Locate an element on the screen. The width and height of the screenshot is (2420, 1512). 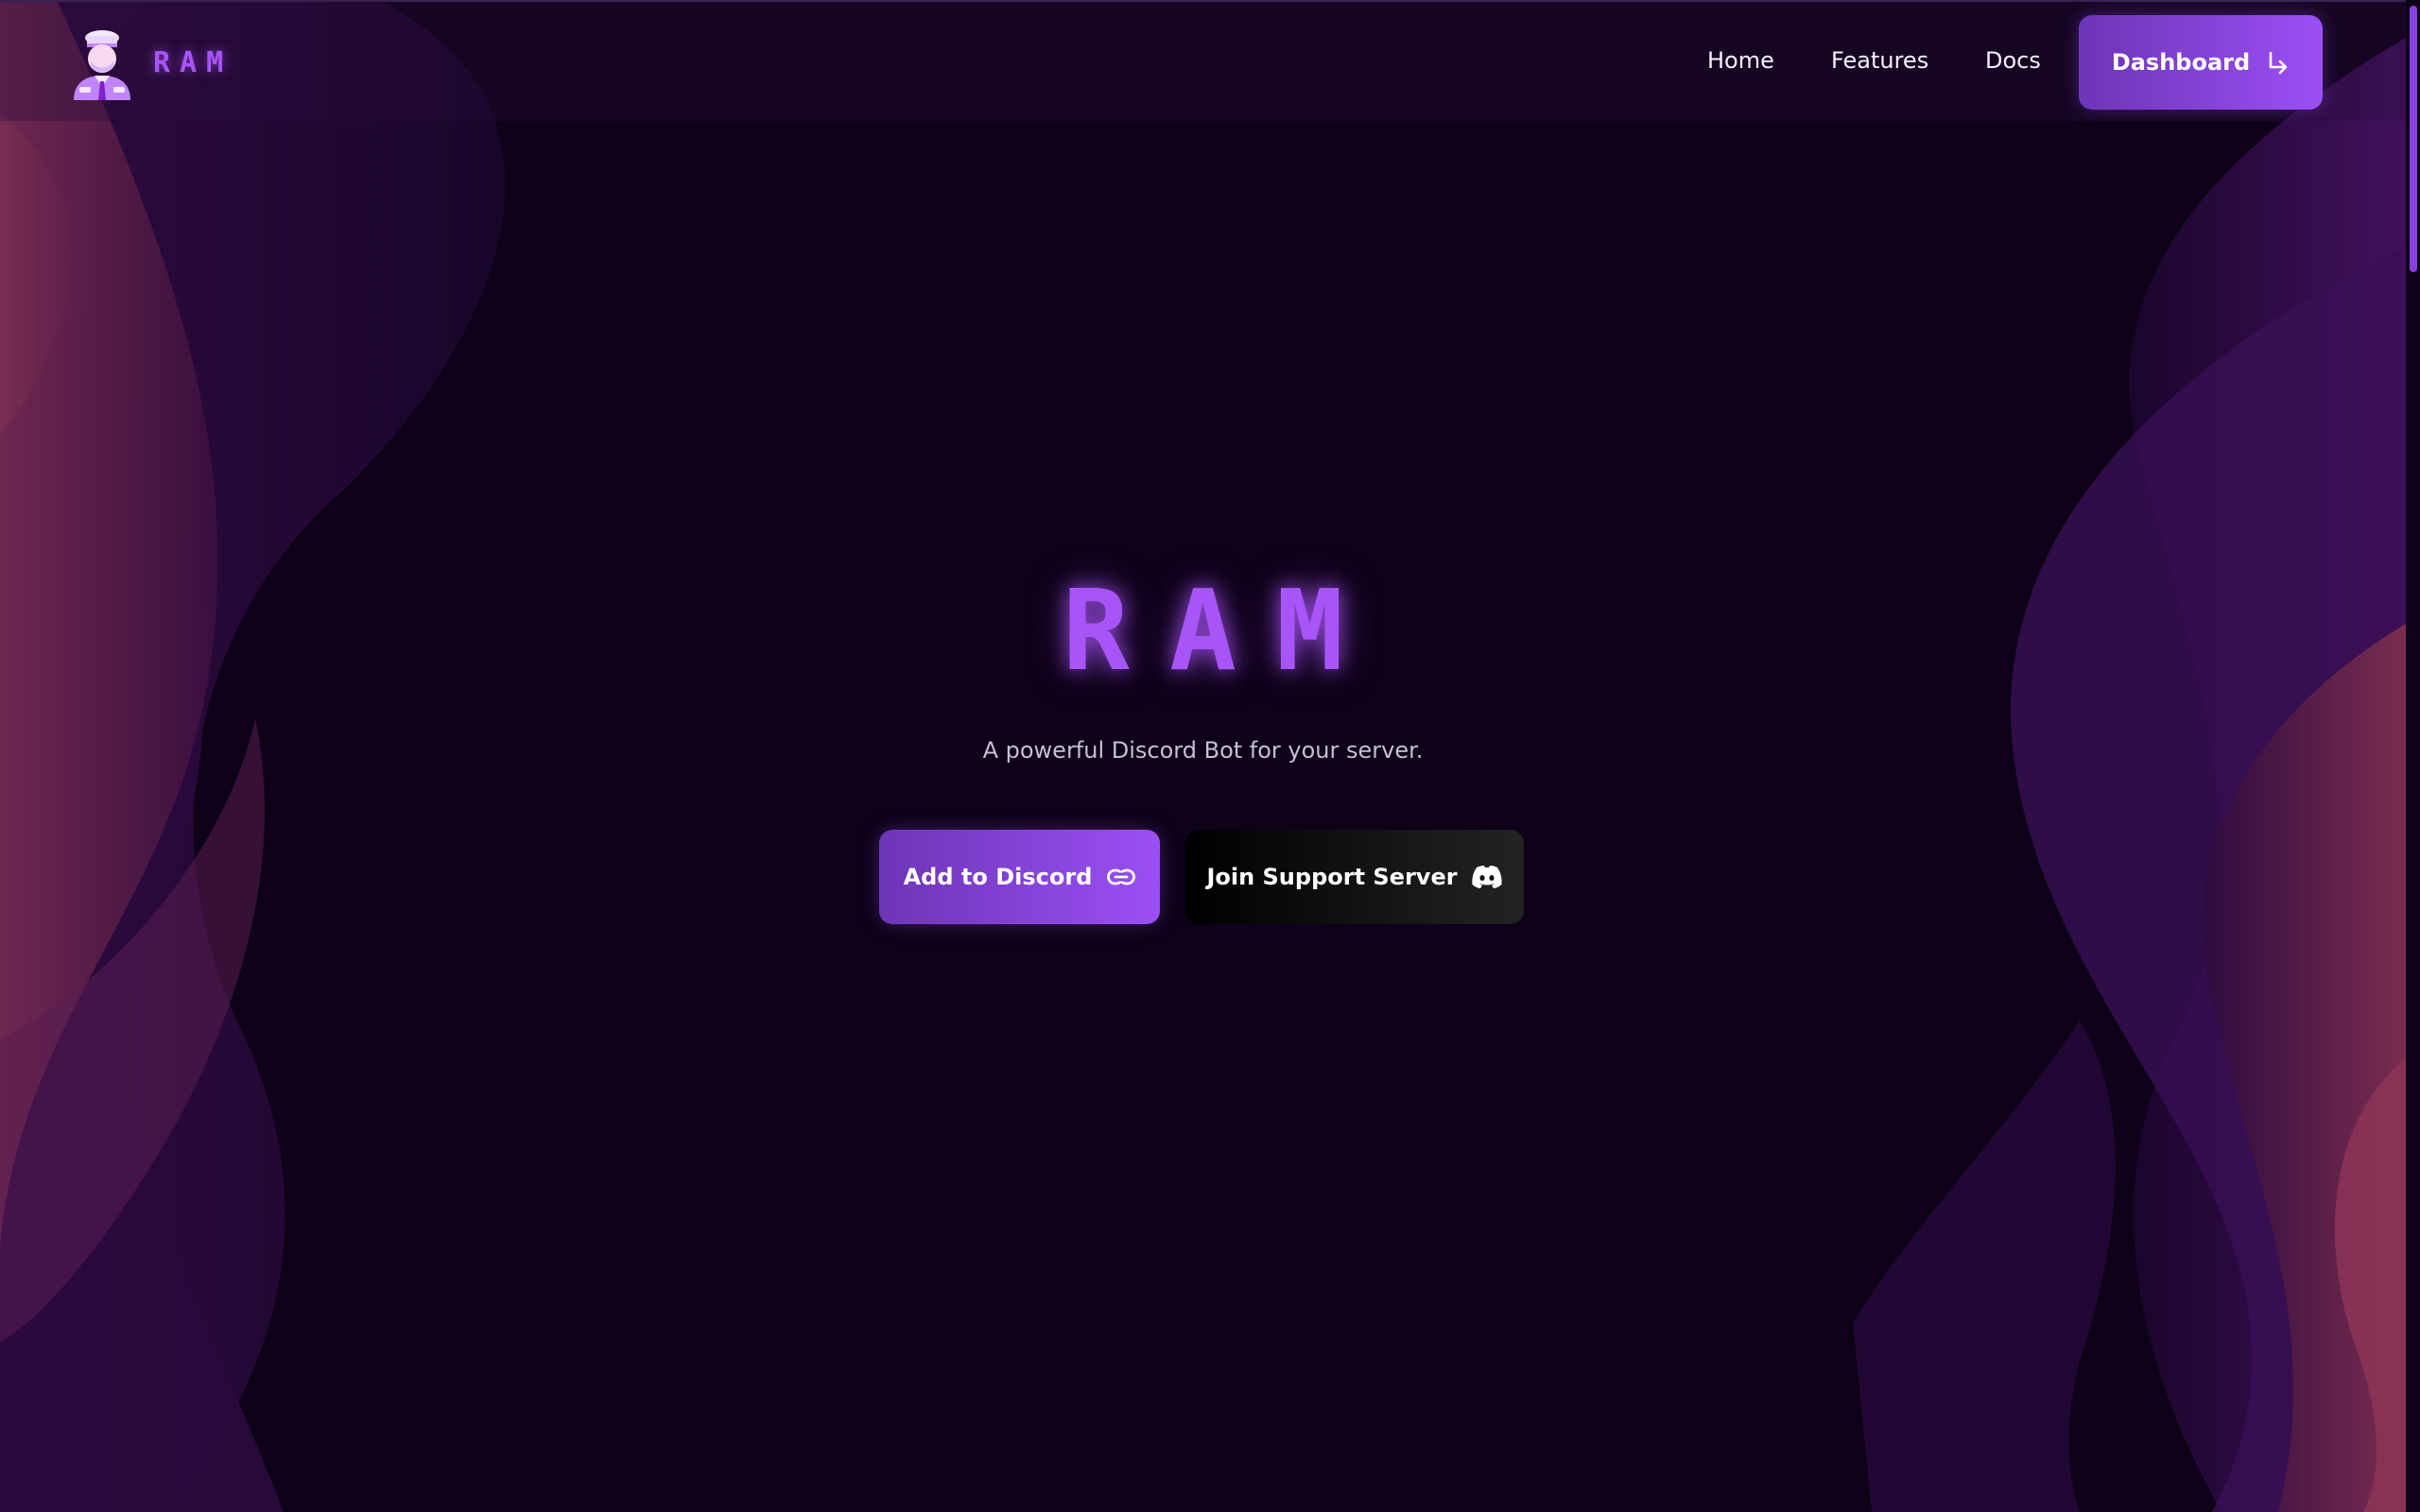
nav-docs-link: Docs is located at coordinates (2013, 60).